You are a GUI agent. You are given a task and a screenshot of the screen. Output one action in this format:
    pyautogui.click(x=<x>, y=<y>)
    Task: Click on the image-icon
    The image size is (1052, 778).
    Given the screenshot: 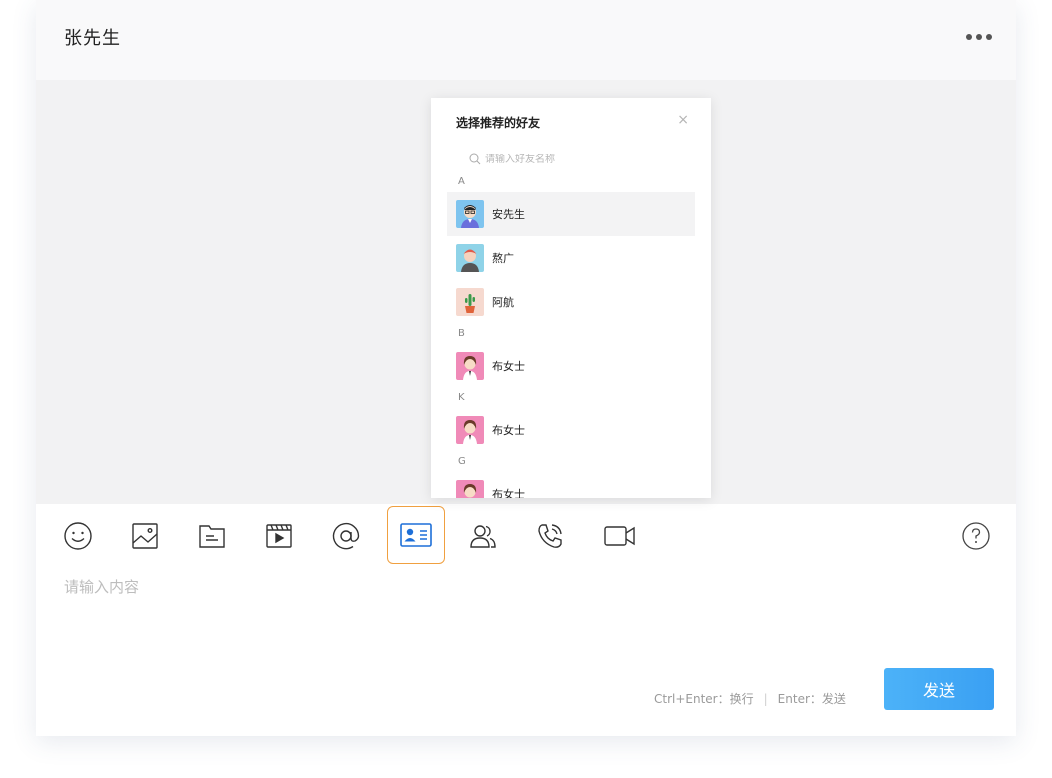 What is the action you would take?
    pyautogui.click(x=145, y=536)
    